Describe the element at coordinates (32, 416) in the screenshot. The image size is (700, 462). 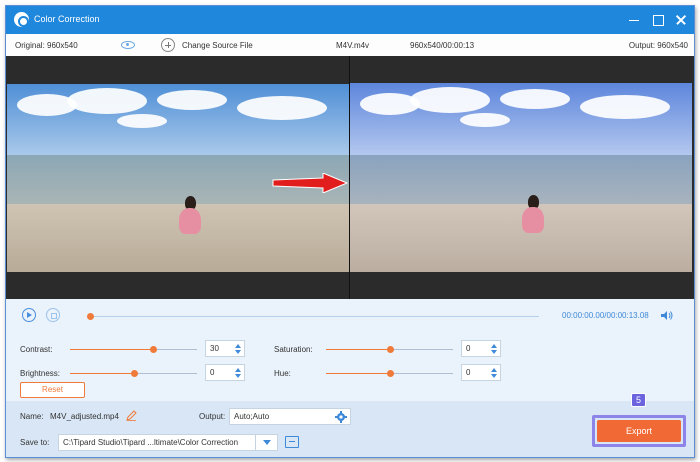
I see `name-label: Name:` at that location.